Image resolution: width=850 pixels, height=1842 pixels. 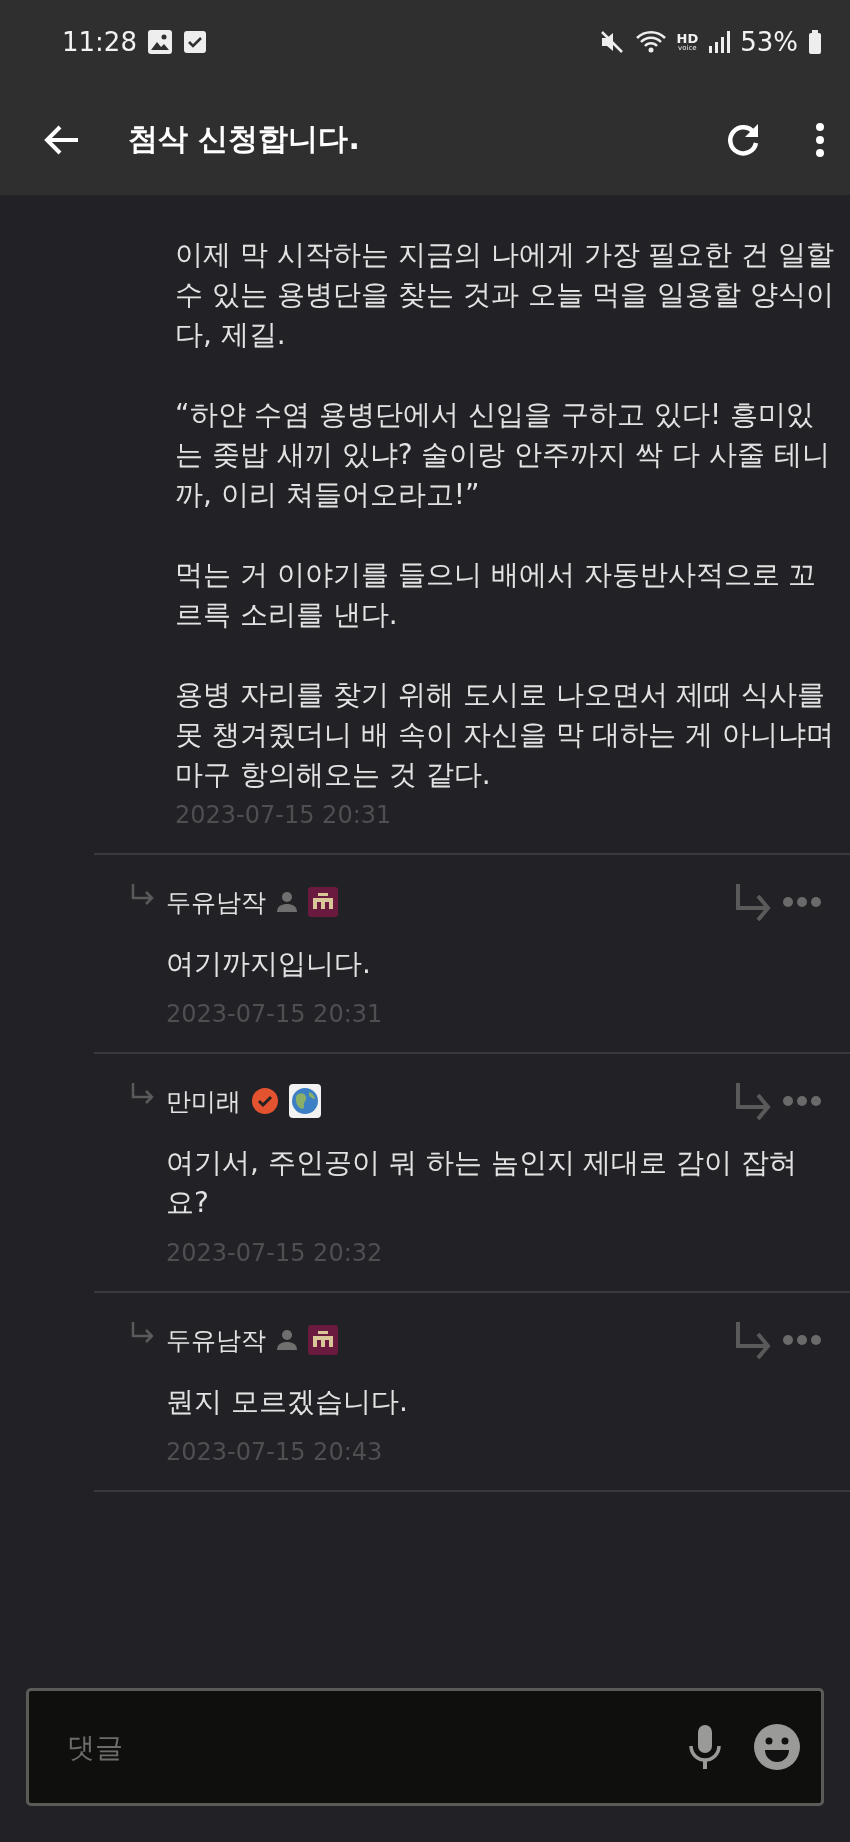 What do you see at coordinates (265, 1101) in the screenshot?
I see `verified-check-icon` at bounding box center [265, 1101].